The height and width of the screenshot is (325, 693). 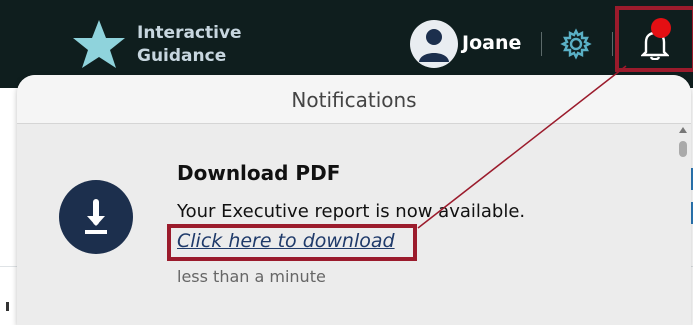 What do you see at coordinates (683, 130) in the screenshot?
I see `scroll-up-arrow-icon` at bounding box center [683, 130].